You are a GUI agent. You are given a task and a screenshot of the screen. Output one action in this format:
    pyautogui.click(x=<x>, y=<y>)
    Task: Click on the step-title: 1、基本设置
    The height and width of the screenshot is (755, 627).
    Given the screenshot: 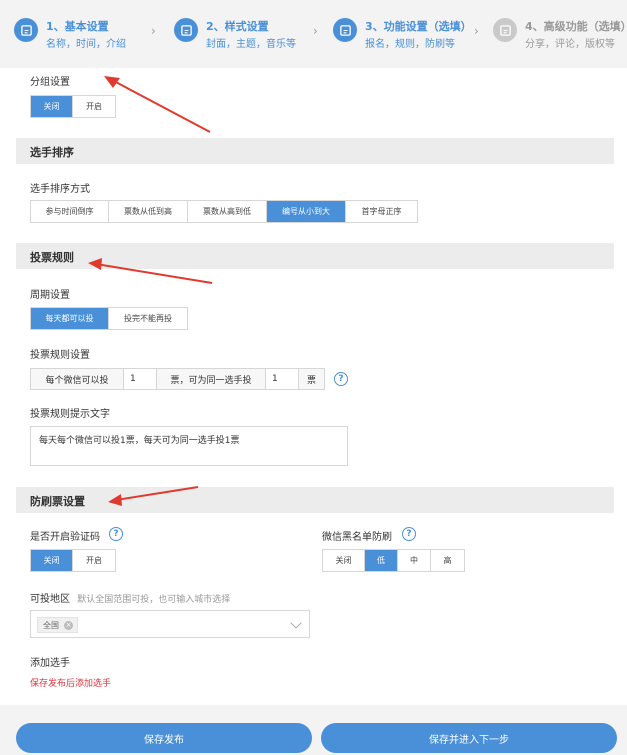 What is the action you would take?
    pyautogui.click(x=77, y=26)
    